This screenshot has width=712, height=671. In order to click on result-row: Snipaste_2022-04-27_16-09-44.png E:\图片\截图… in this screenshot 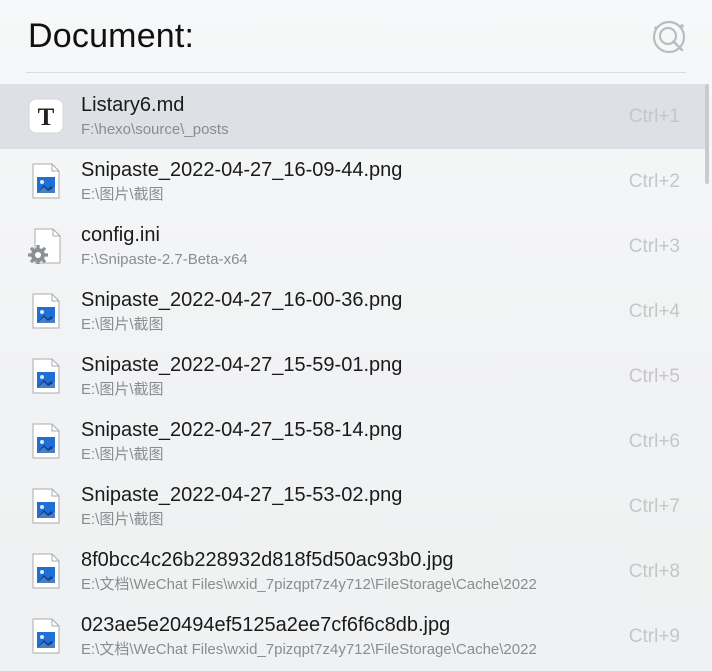, I will do `click(354, 181)`.